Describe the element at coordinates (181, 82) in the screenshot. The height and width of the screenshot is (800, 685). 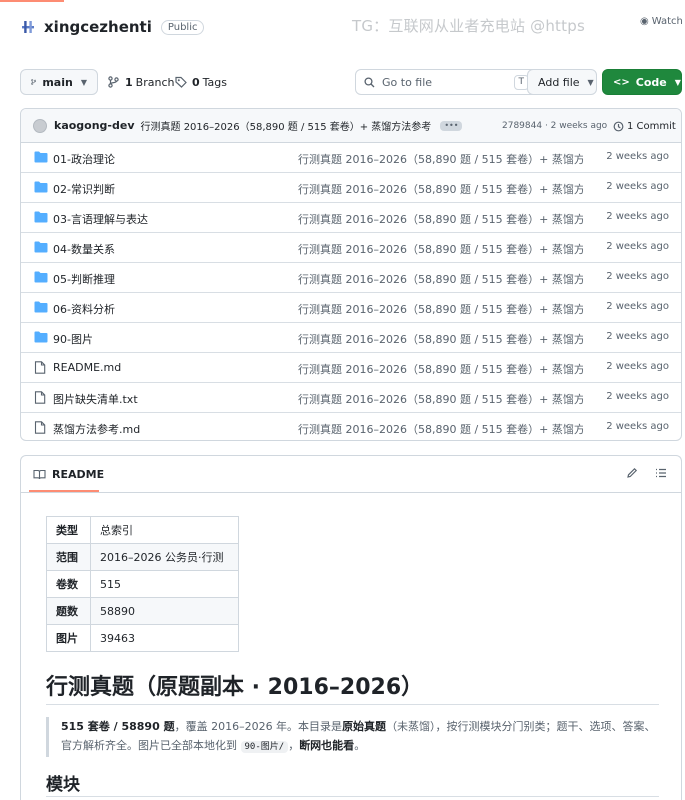
I see `tag-icon` at that location.